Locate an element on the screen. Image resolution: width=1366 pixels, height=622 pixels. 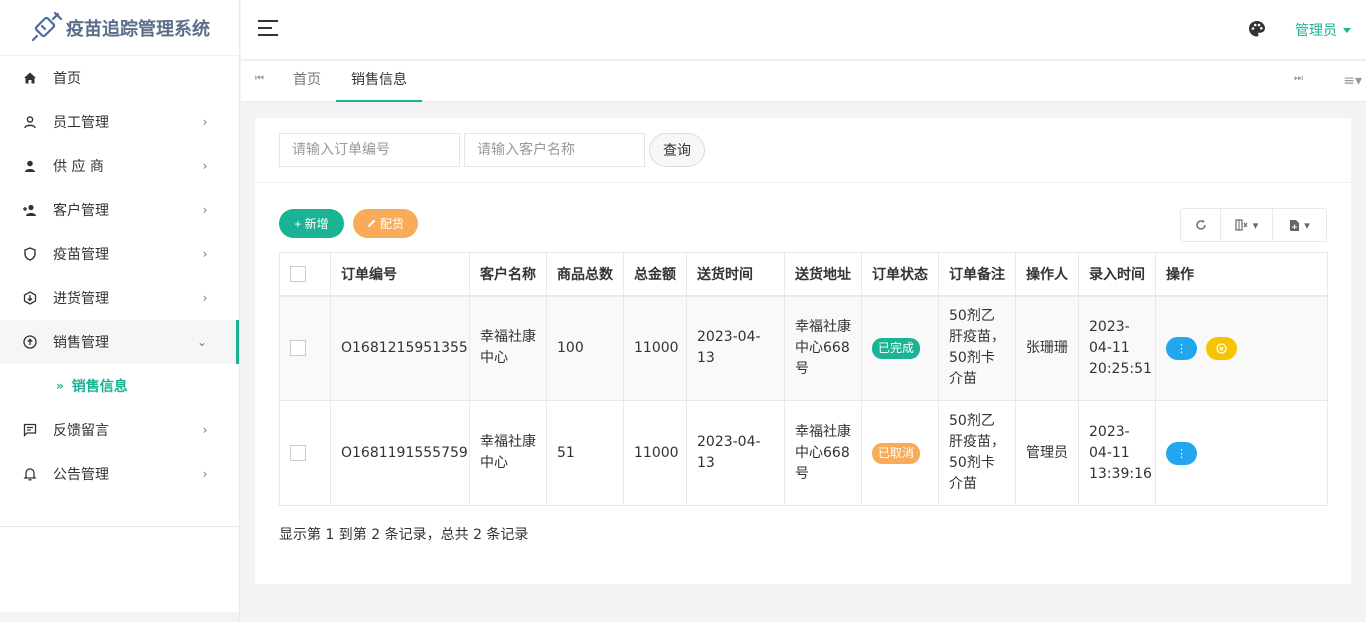
shield-icon is located at coordinates (30, 254).